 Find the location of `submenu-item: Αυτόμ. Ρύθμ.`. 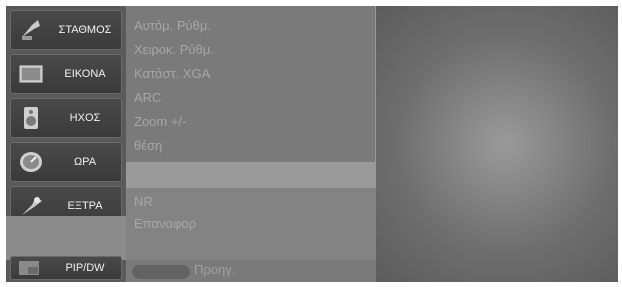

submenu-item: Αυτόμ. Ρύθμ. is located at coordinates (172, 25).